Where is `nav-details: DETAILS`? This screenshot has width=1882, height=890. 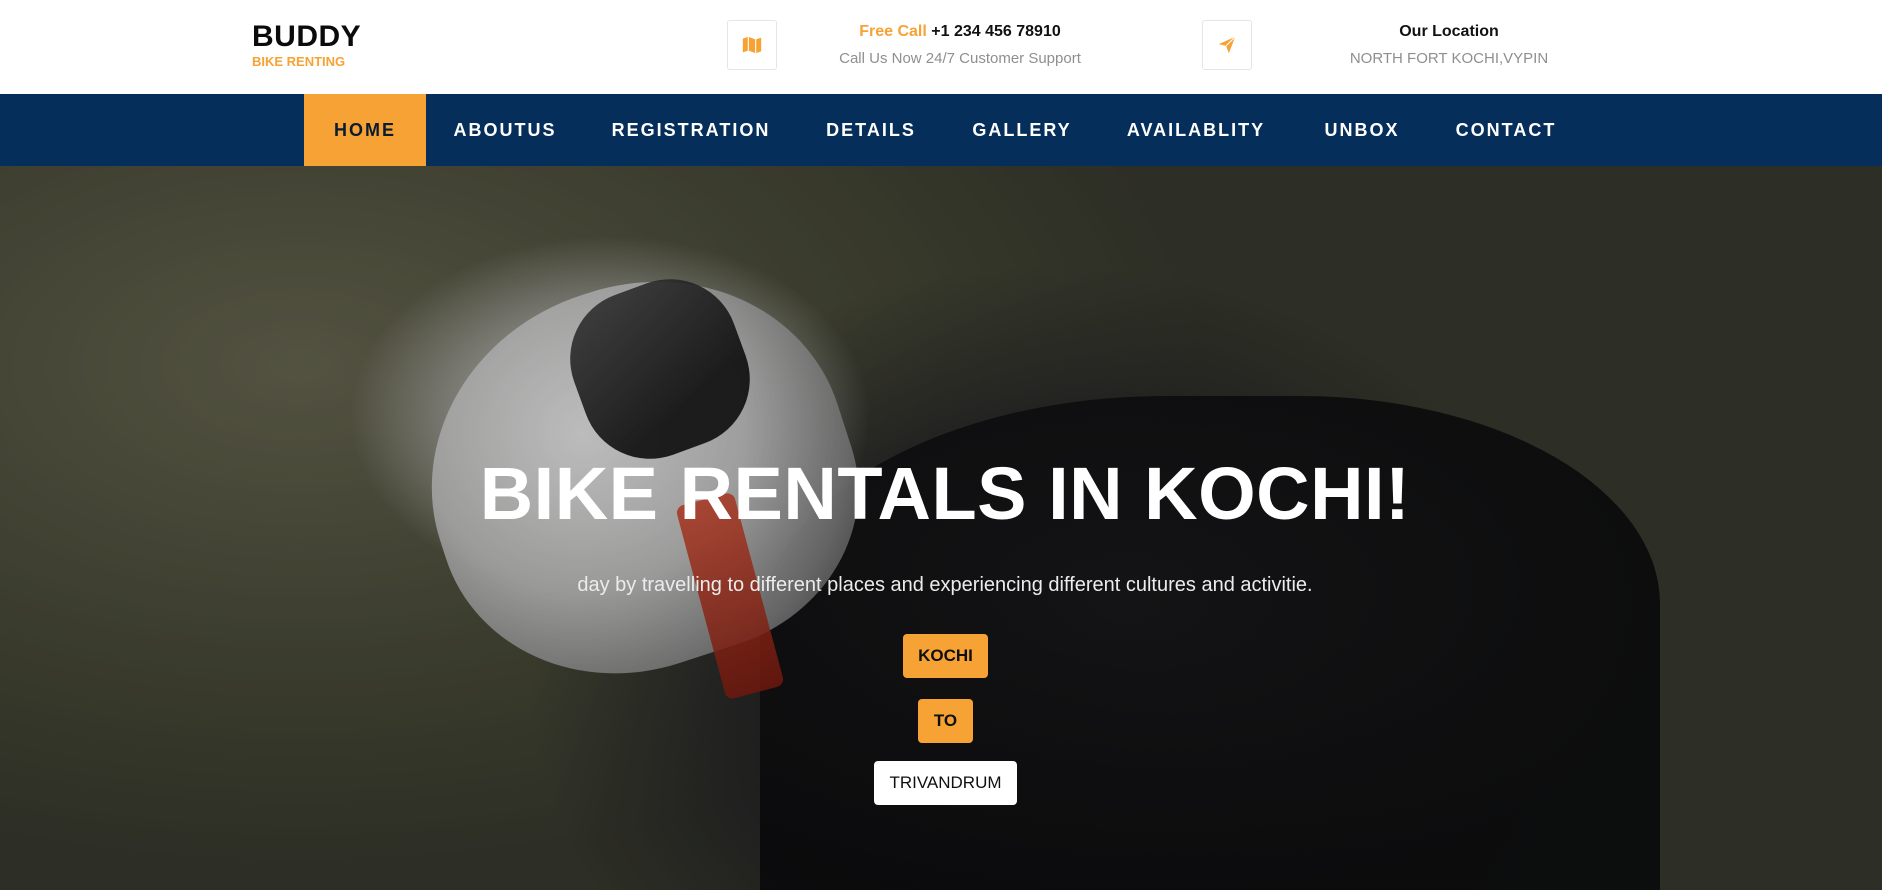 nav-details: DETAILS is located at coordinates (871, 130).